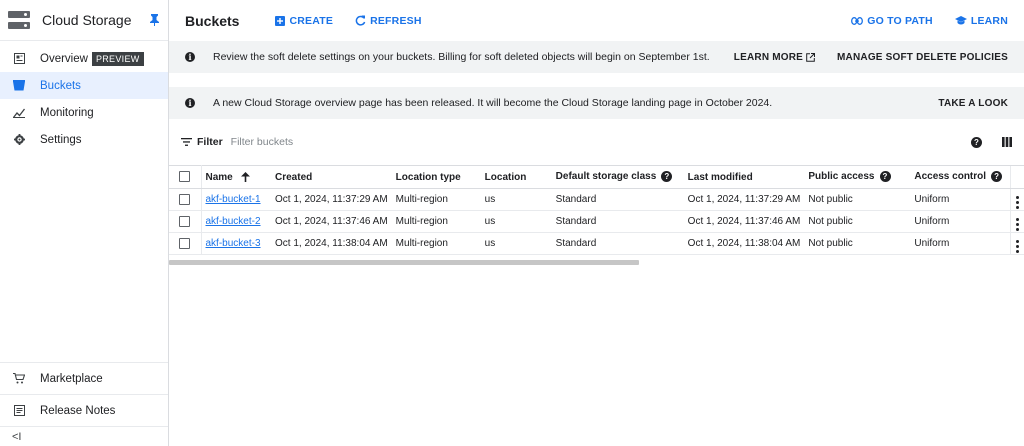  What do you see at coordinates (84, 436) in the screenshot?
I see `collapse-sidebar-button: <I` at bounding box center [84, 436].